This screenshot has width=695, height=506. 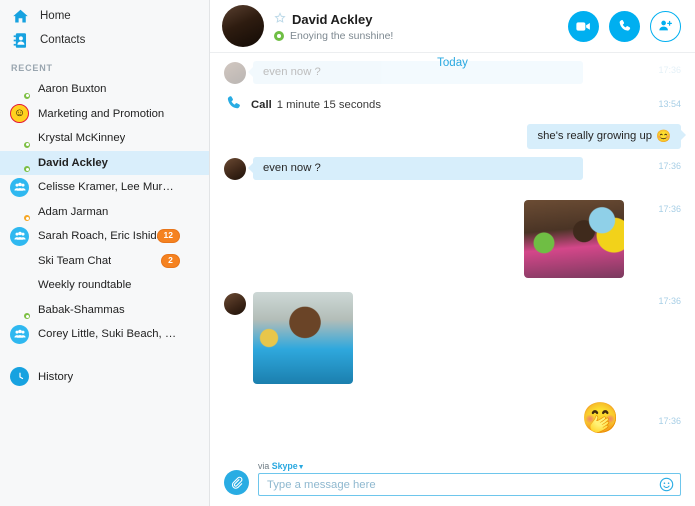 What do you see at coordinates (55, 16) in the screenshot?
I see `sidebar-item-home-label: Home` at bounding box center [55, 16].